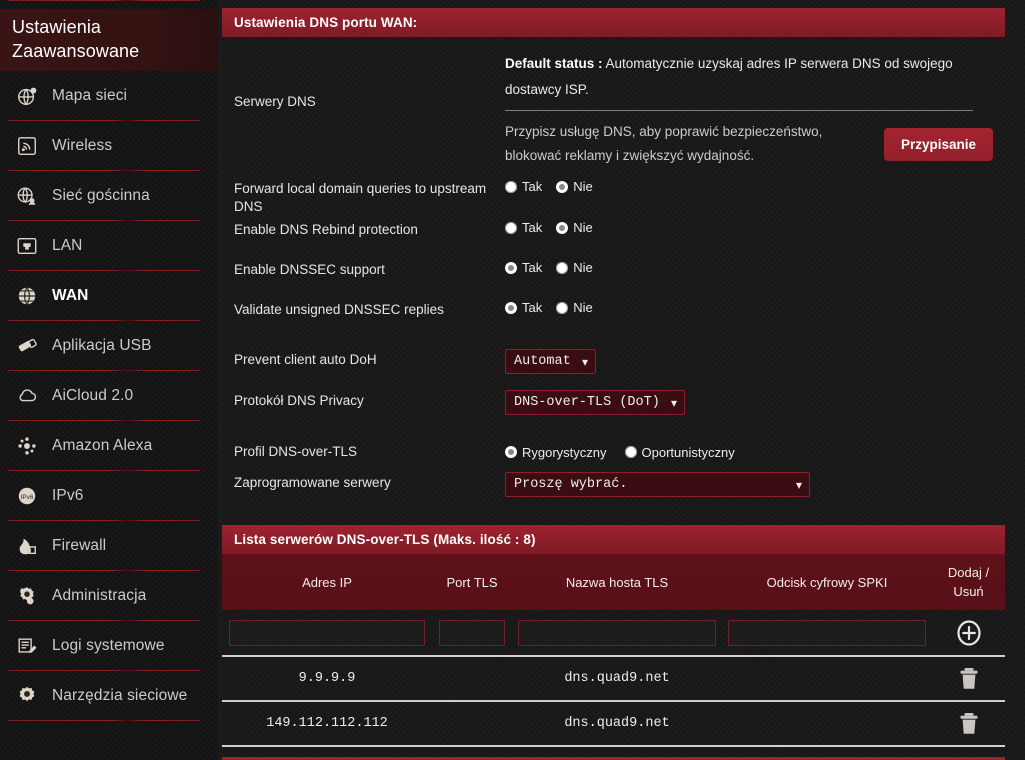 Image resolution: width=1025 pixels, height=760 pixels. Describe the element at coordinates (27, 596) in the screenshot. I see `administration-icon` at that location.